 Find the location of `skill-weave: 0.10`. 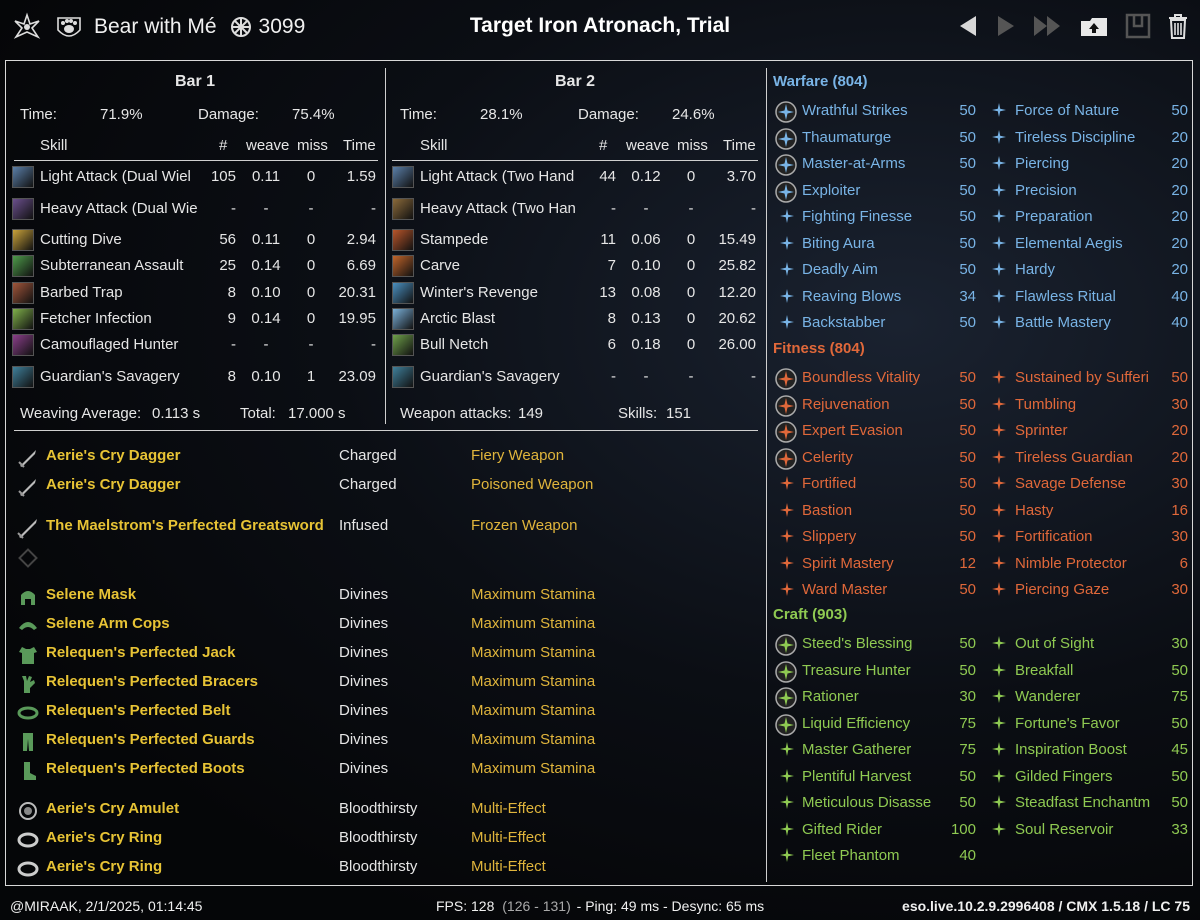

skill-weave: 0.10 is located at coordinates (646, 265).